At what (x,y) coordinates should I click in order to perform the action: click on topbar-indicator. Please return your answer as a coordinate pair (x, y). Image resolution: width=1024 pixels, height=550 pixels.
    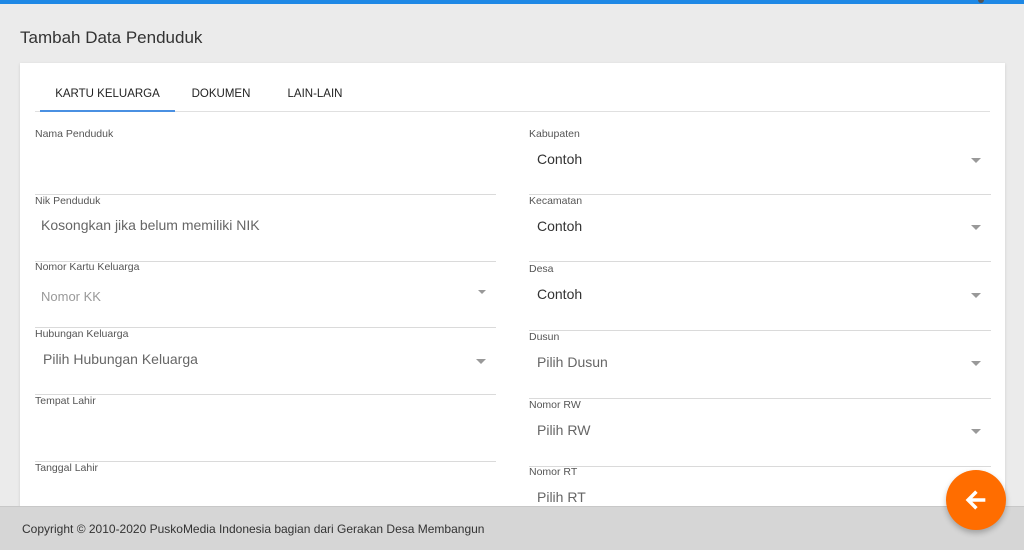
    Looking at the image, I should click on (981, 1).